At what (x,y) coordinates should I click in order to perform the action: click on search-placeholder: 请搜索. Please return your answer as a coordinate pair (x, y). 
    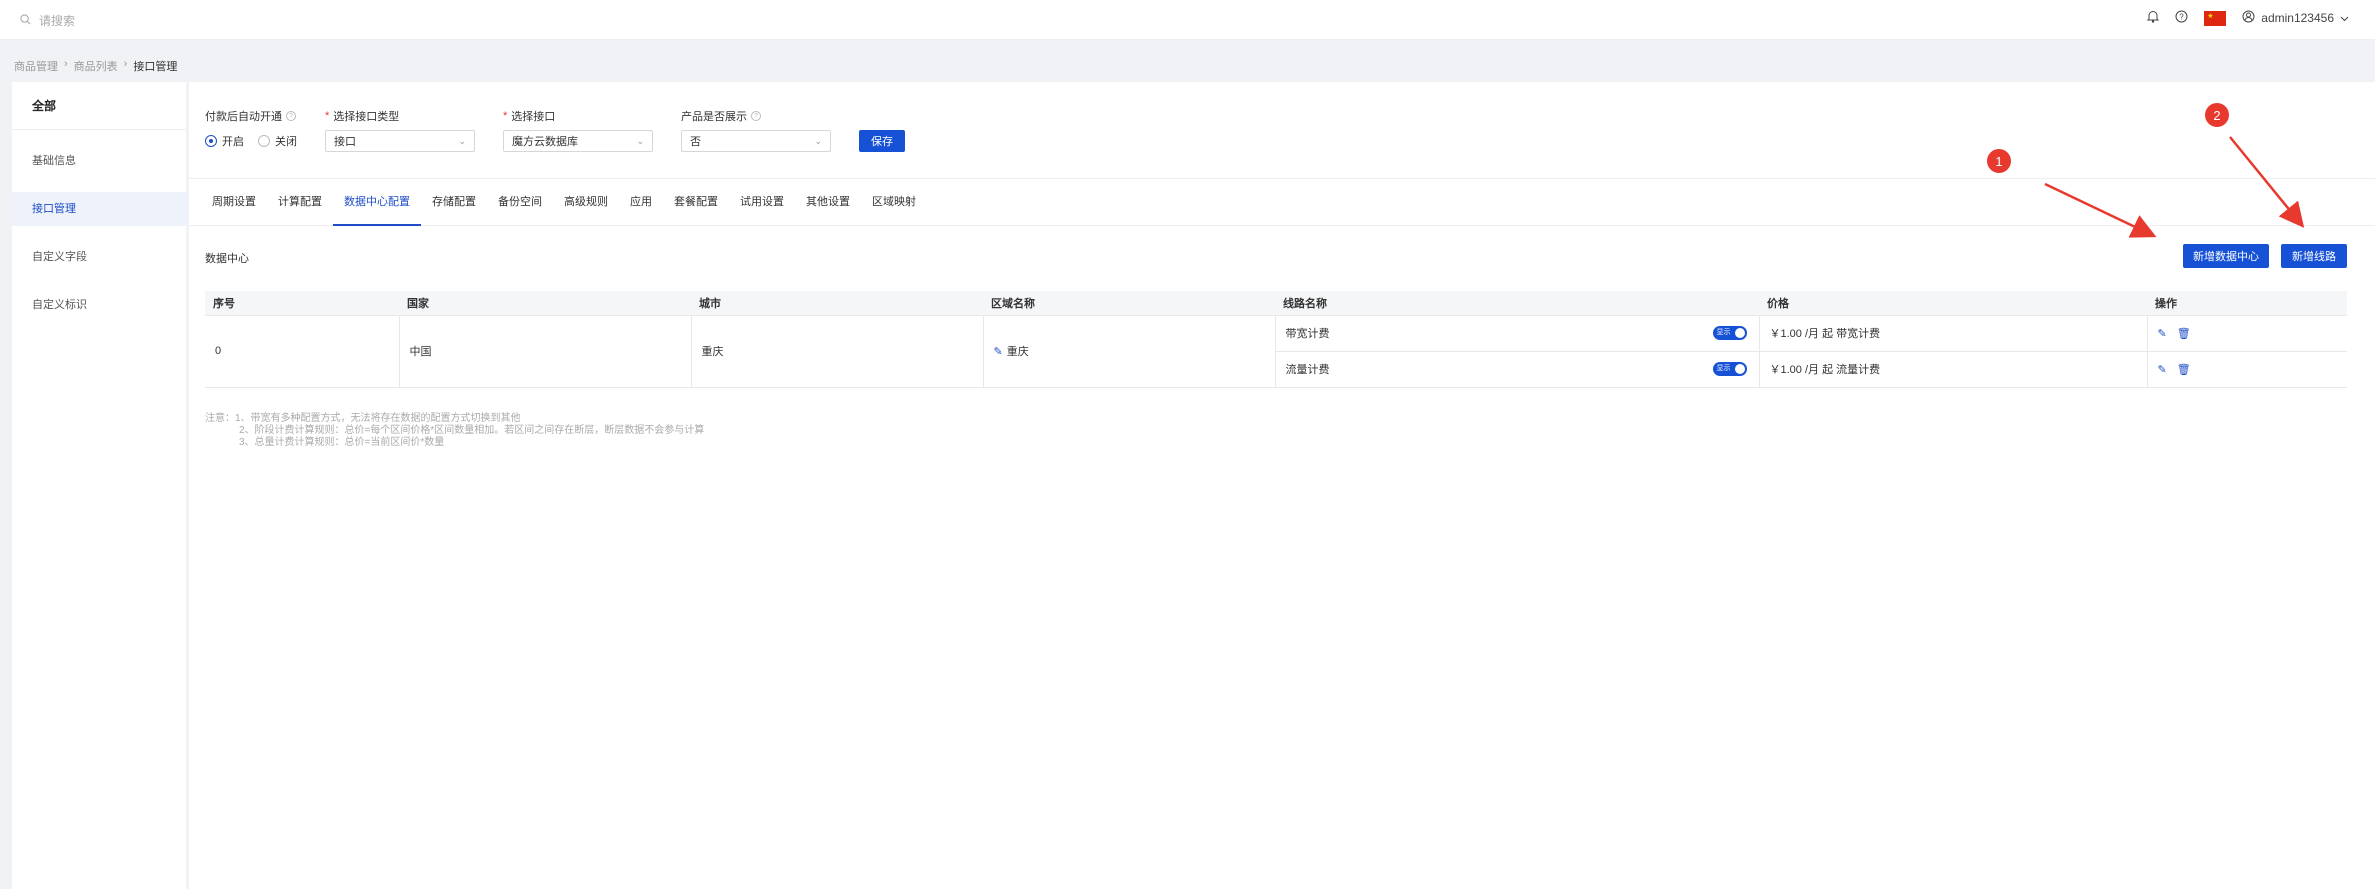
    Looking at the image, I should click on (57, 21).